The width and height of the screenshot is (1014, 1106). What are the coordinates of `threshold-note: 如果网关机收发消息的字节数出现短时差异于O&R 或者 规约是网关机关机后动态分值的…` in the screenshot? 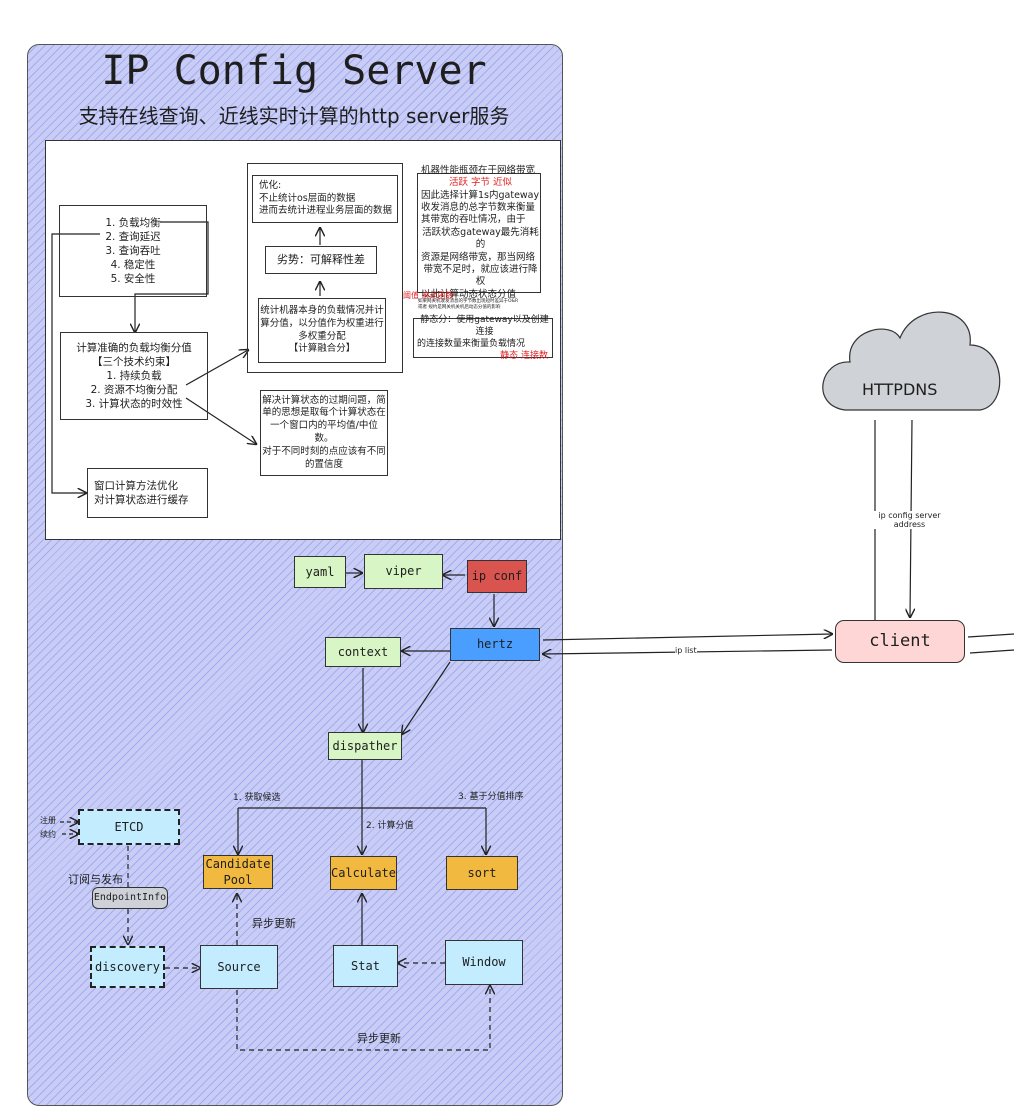 It's located at (468, 305).